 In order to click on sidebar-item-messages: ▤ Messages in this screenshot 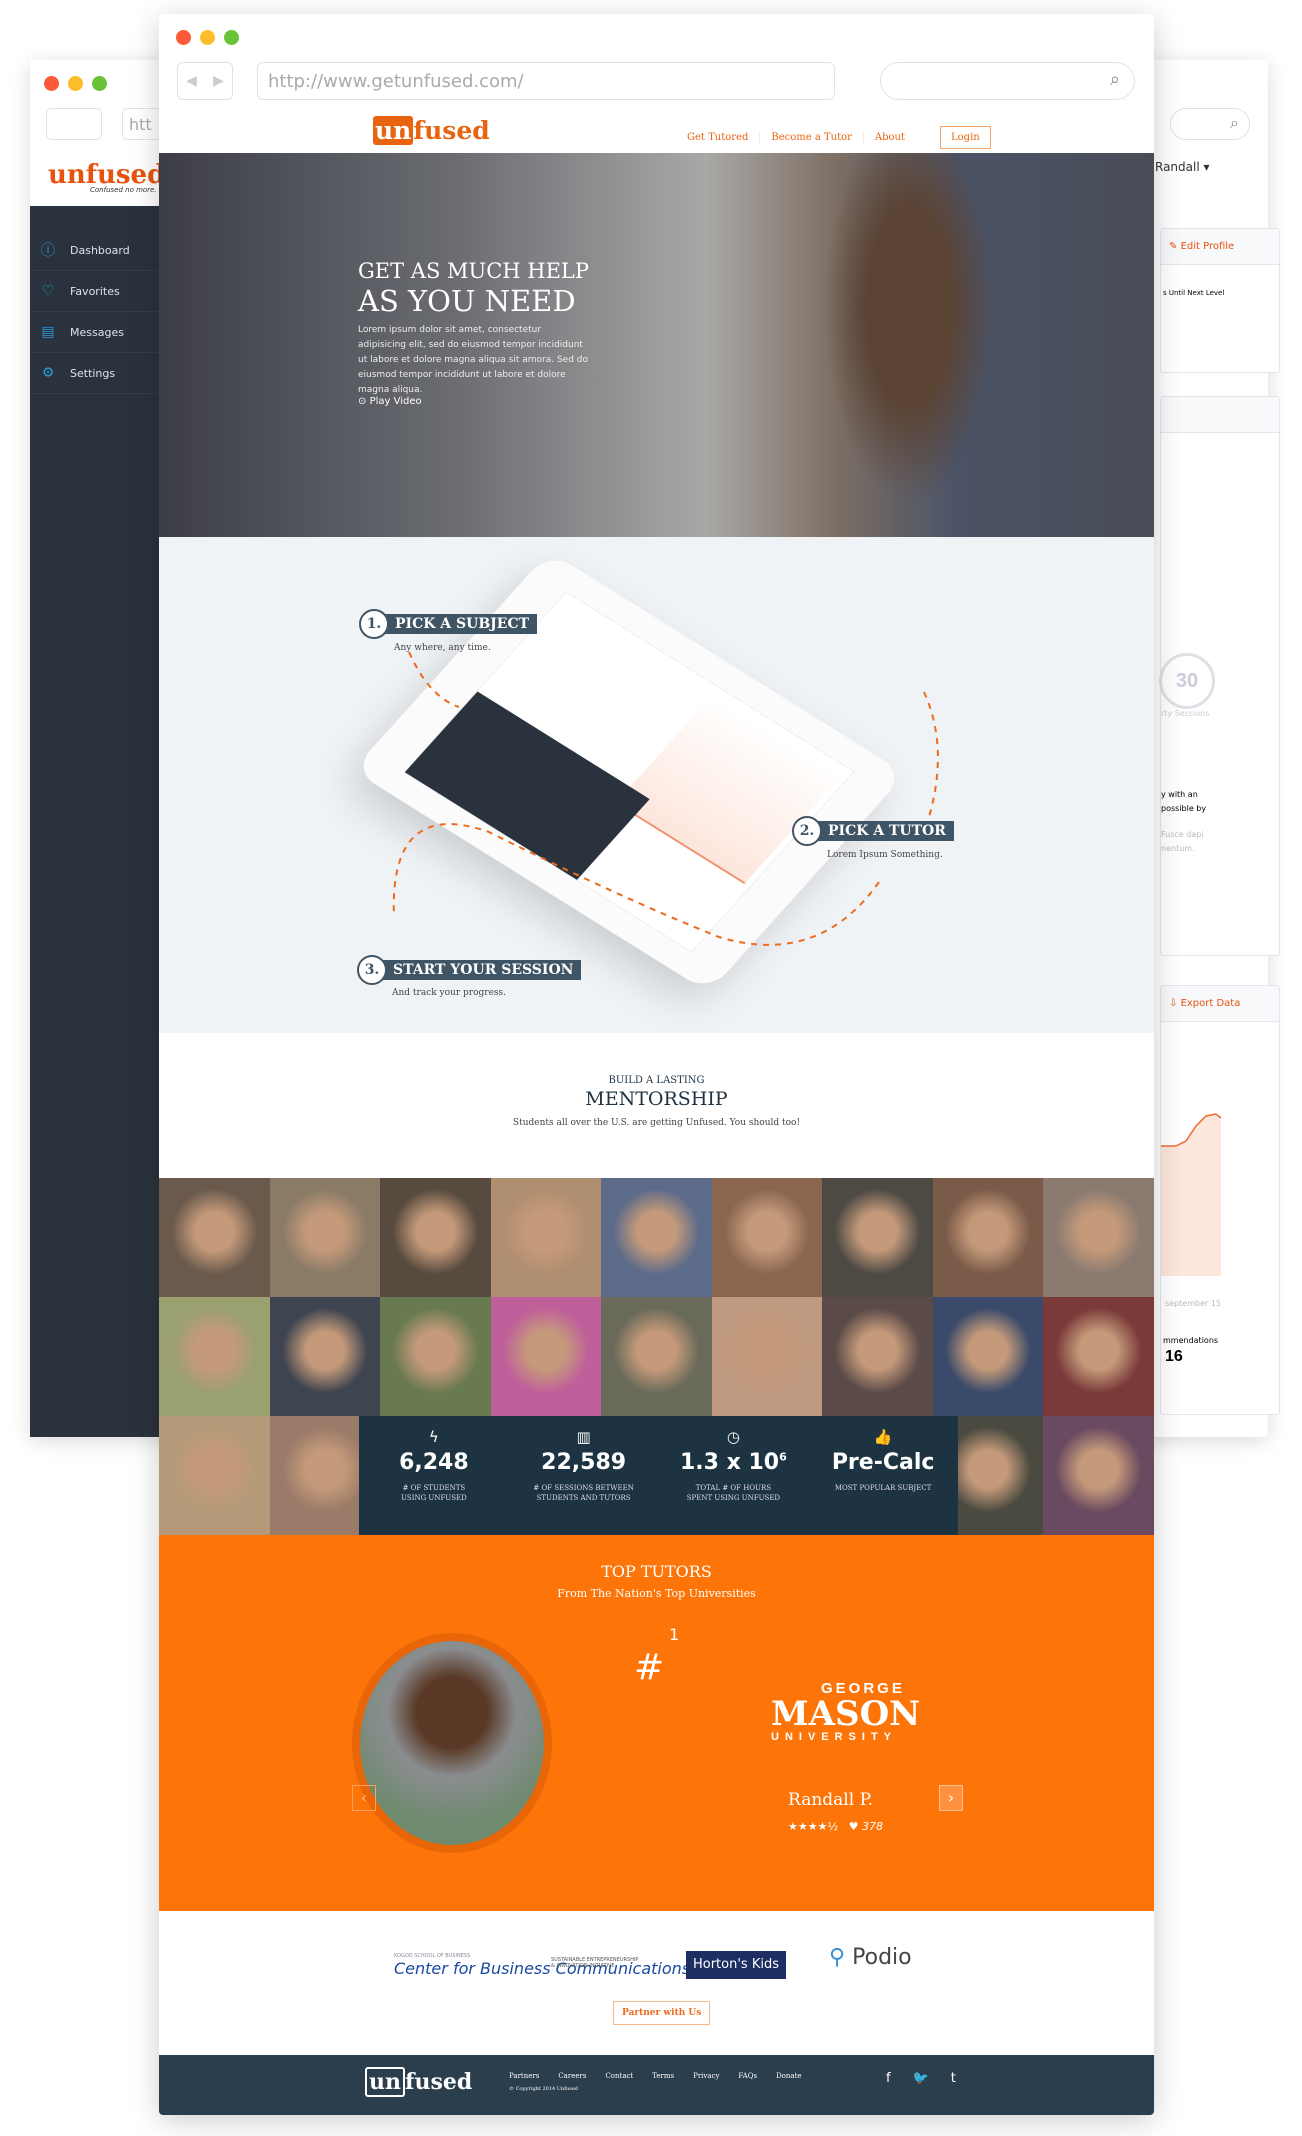, I will do `click(95, 332)`.